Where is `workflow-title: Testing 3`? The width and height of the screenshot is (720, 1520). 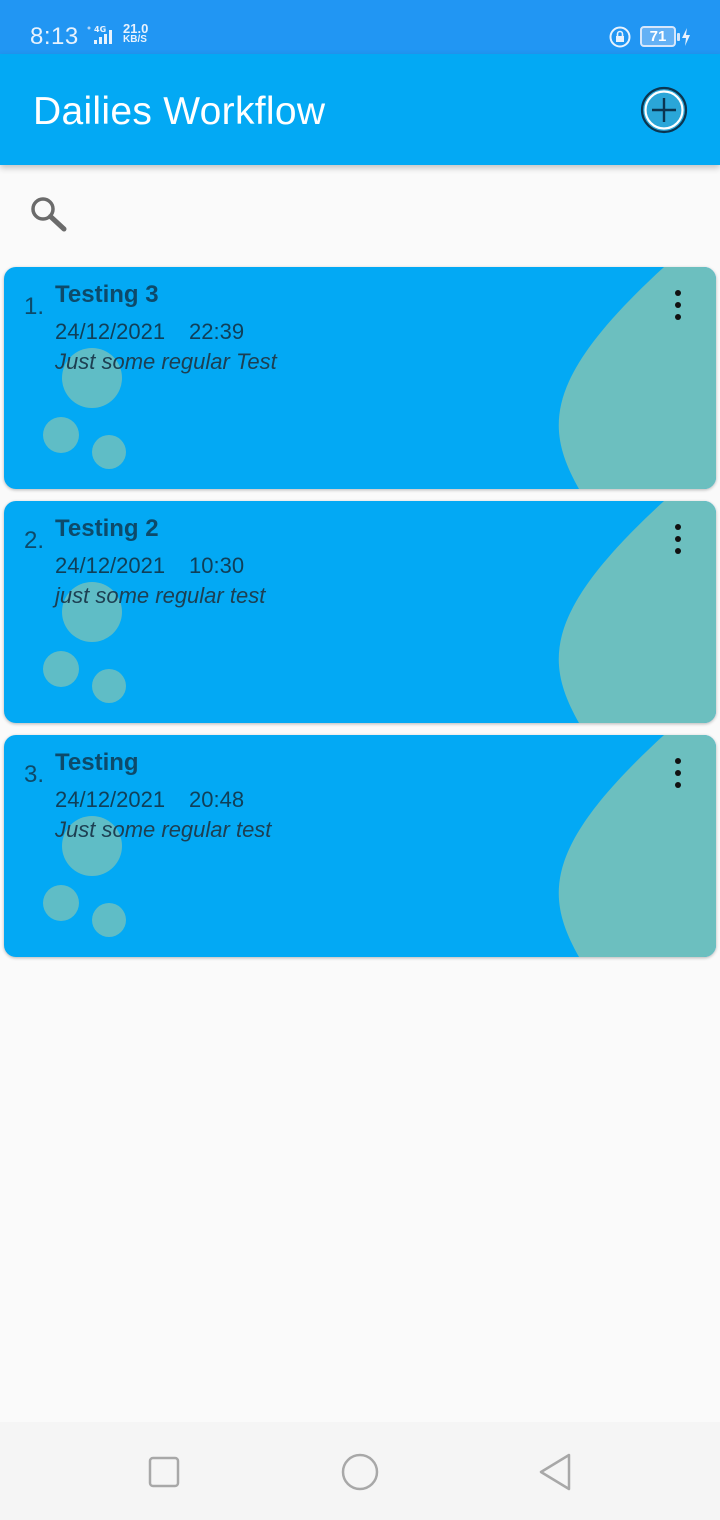 workflow-title: Testing 3 is located at coordinates (107, 294).